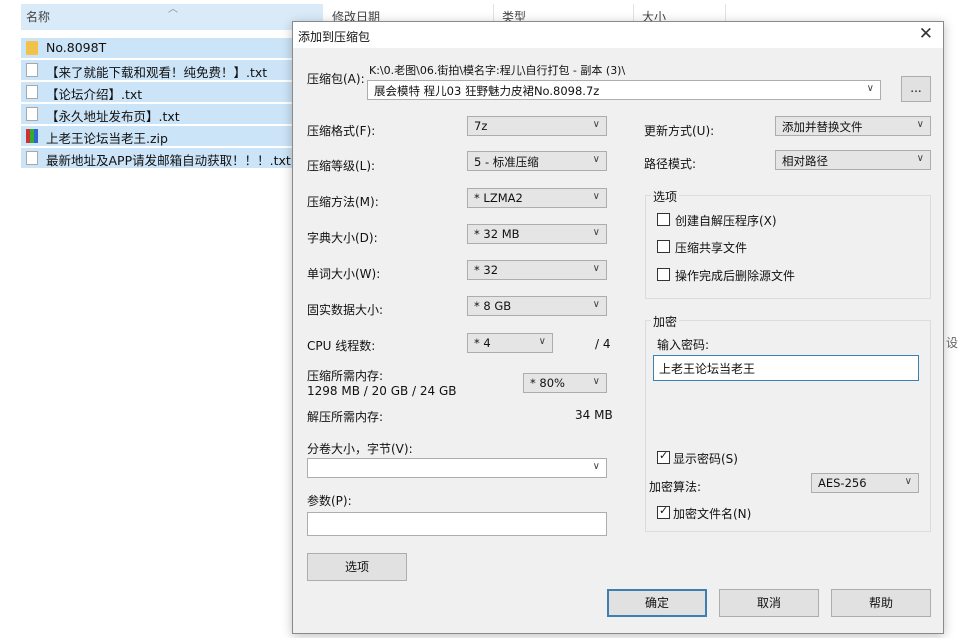  I want to click on solid-label: 固实数据大小:, so click(345, 310).